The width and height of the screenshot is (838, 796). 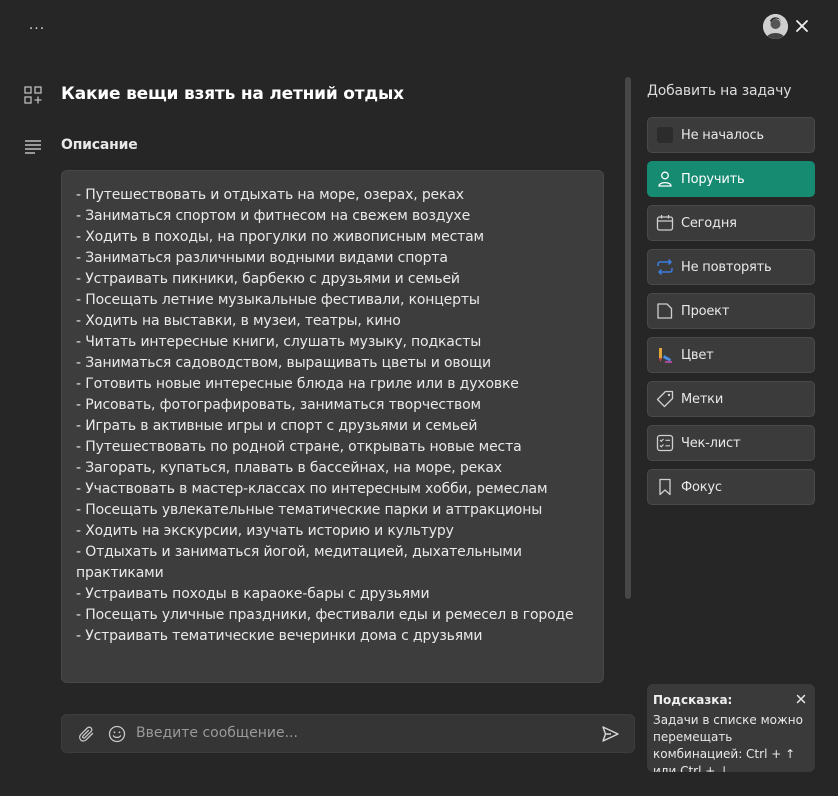 What do you see at coordinates (731, 355) in the screenshot?
I see `color-button: Цвет` at bounding box center [731, 355].